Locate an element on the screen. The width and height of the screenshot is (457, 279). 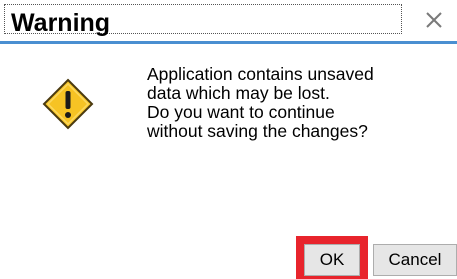
dialog-title: Warning is located at coordinates (61, 23).